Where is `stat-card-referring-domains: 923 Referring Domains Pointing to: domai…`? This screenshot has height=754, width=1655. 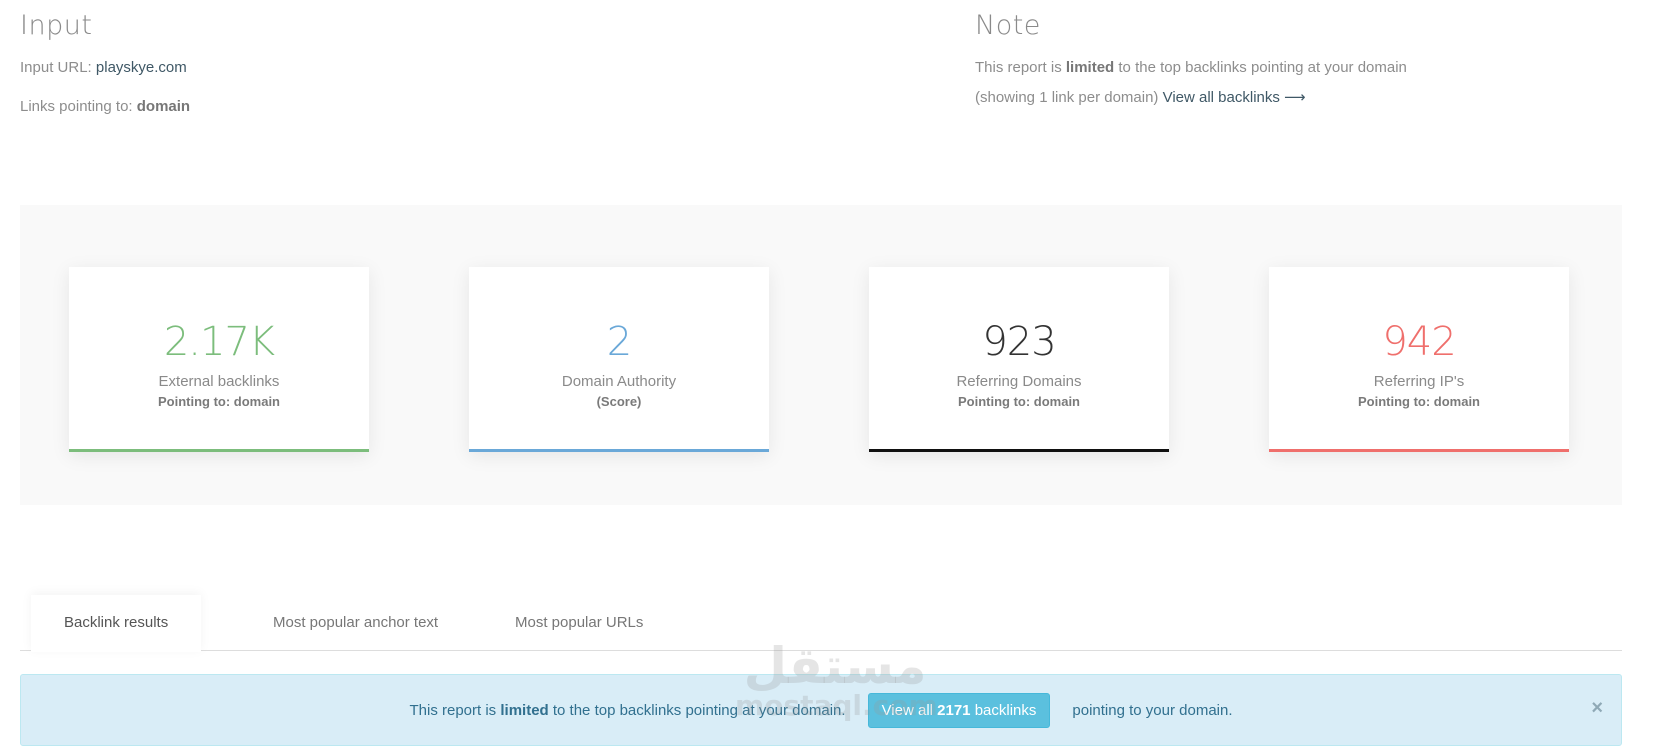 stat-card-referring-domains: 923 Referring Domains Pointing to: domai… is located at coordinates (1019, 359).